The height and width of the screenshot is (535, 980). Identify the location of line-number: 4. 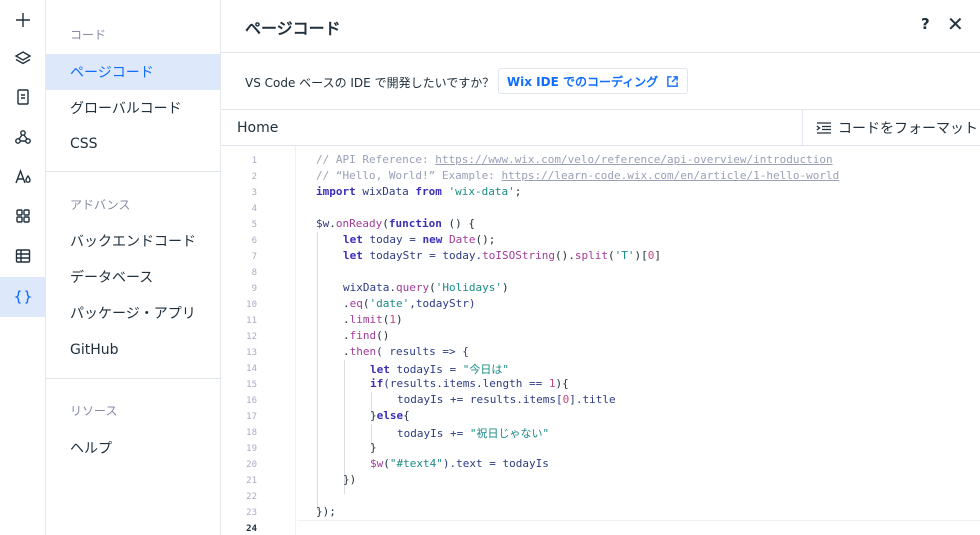
(254, 209).